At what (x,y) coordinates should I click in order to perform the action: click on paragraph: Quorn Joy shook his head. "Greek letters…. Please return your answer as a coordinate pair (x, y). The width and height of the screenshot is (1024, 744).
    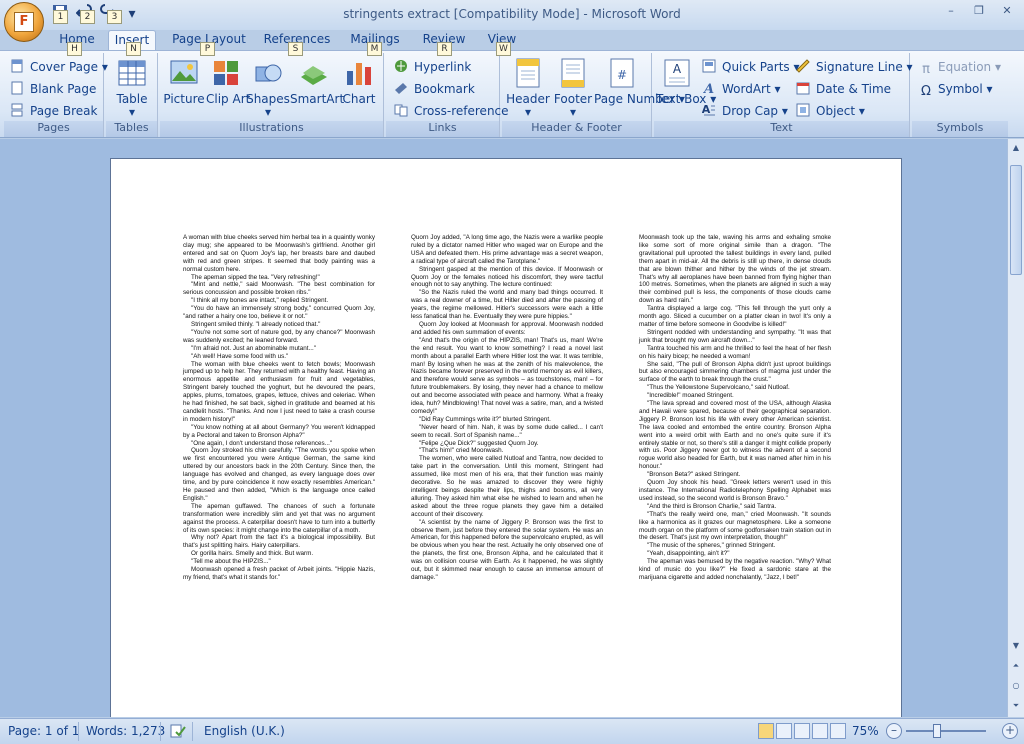
    Looking at the image, I should click on (735, 490).